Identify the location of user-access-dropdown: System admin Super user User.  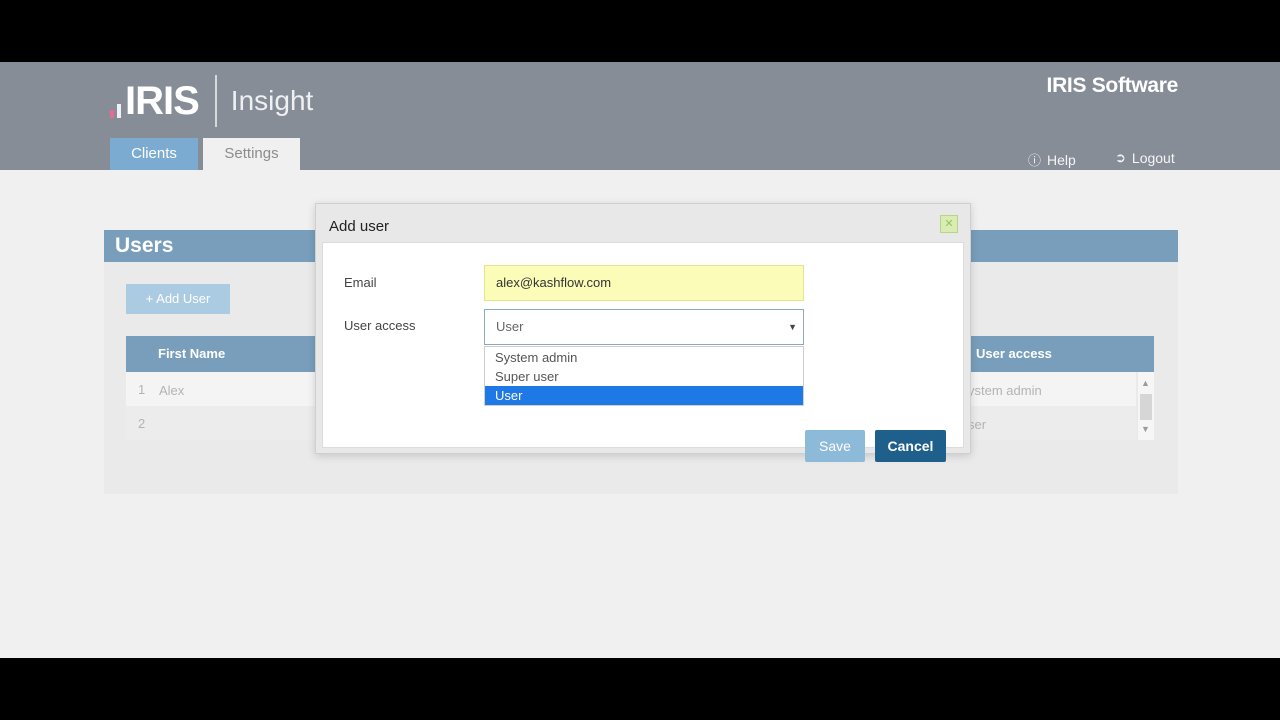
(644, 376).